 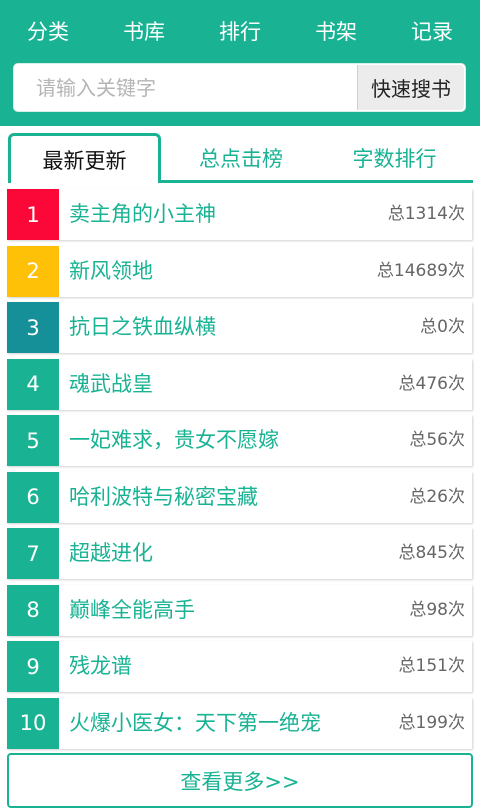 I want to click on rank-badge: 8, so click(x=33, y=610).